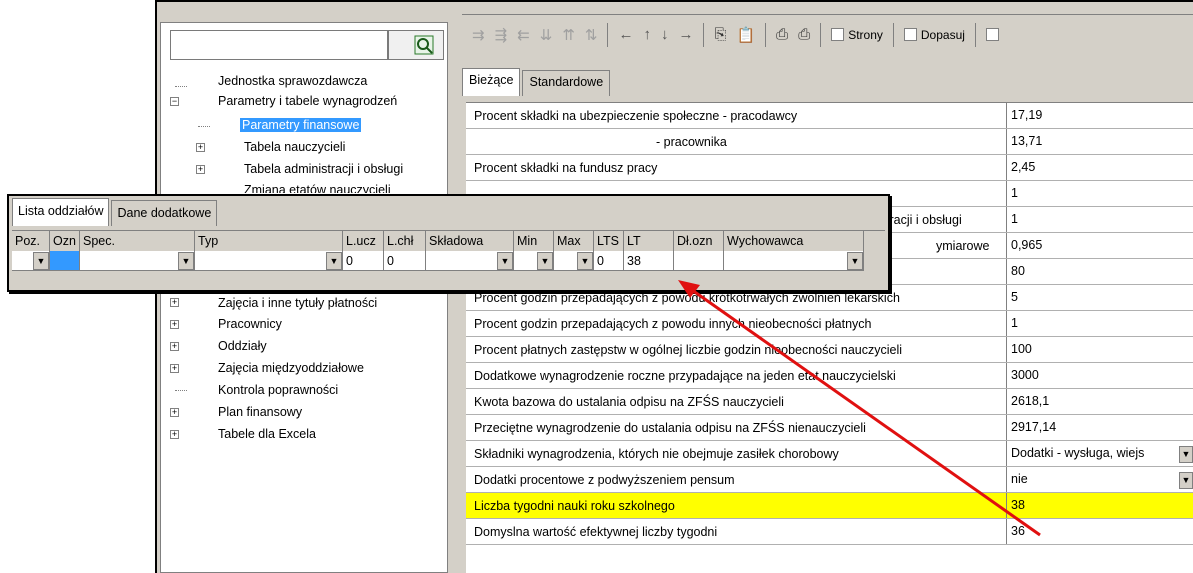 The image size is (1193, 573). What do you see at coordinates (1099, 115) in the screenshot?
I see `row-value: 17,19` at bounding box center [1099, 115].